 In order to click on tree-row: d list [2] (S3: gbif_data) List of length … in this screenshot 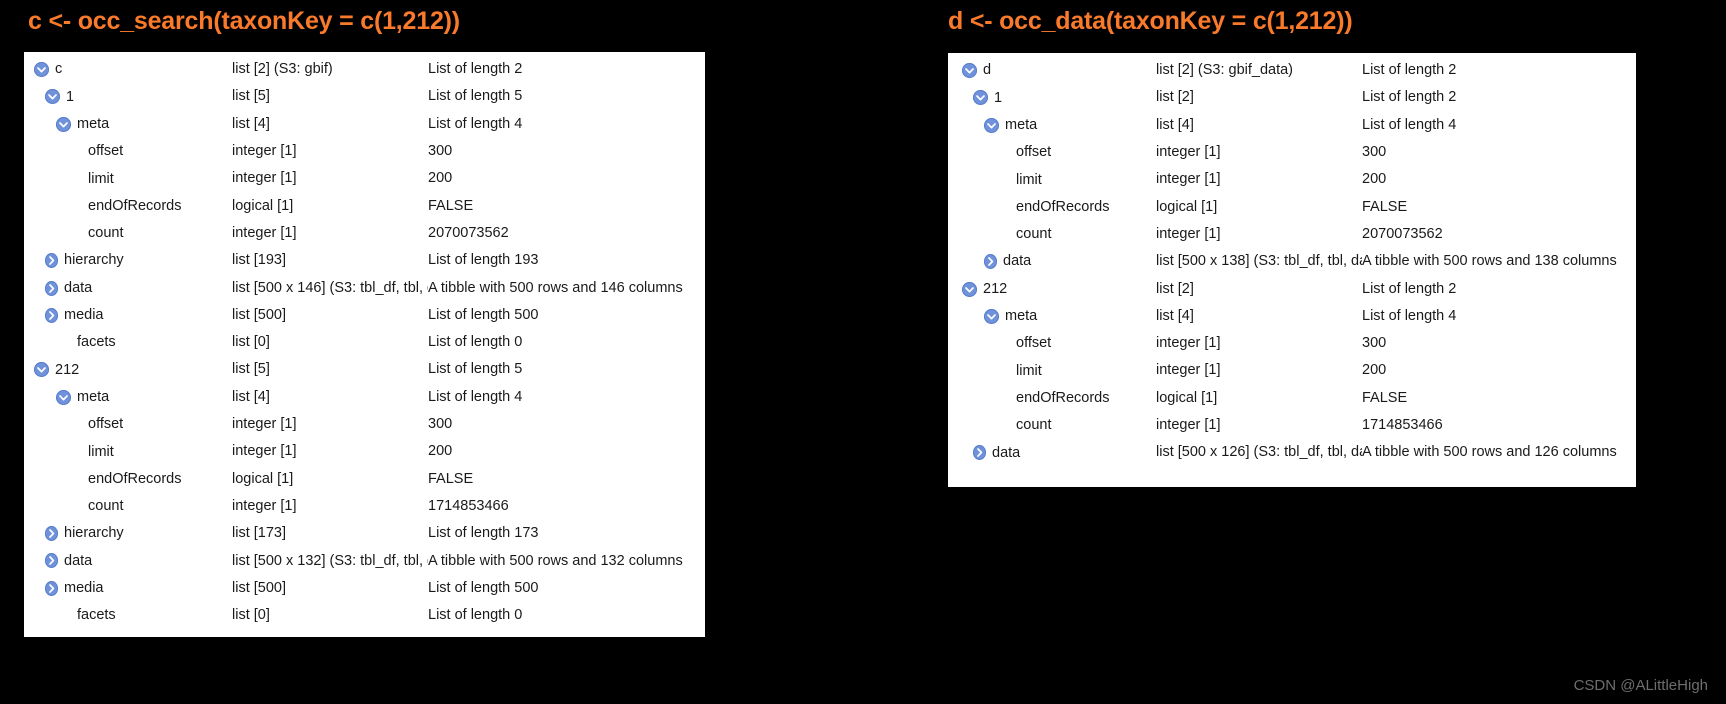, I will do `click(1292, 70)`.